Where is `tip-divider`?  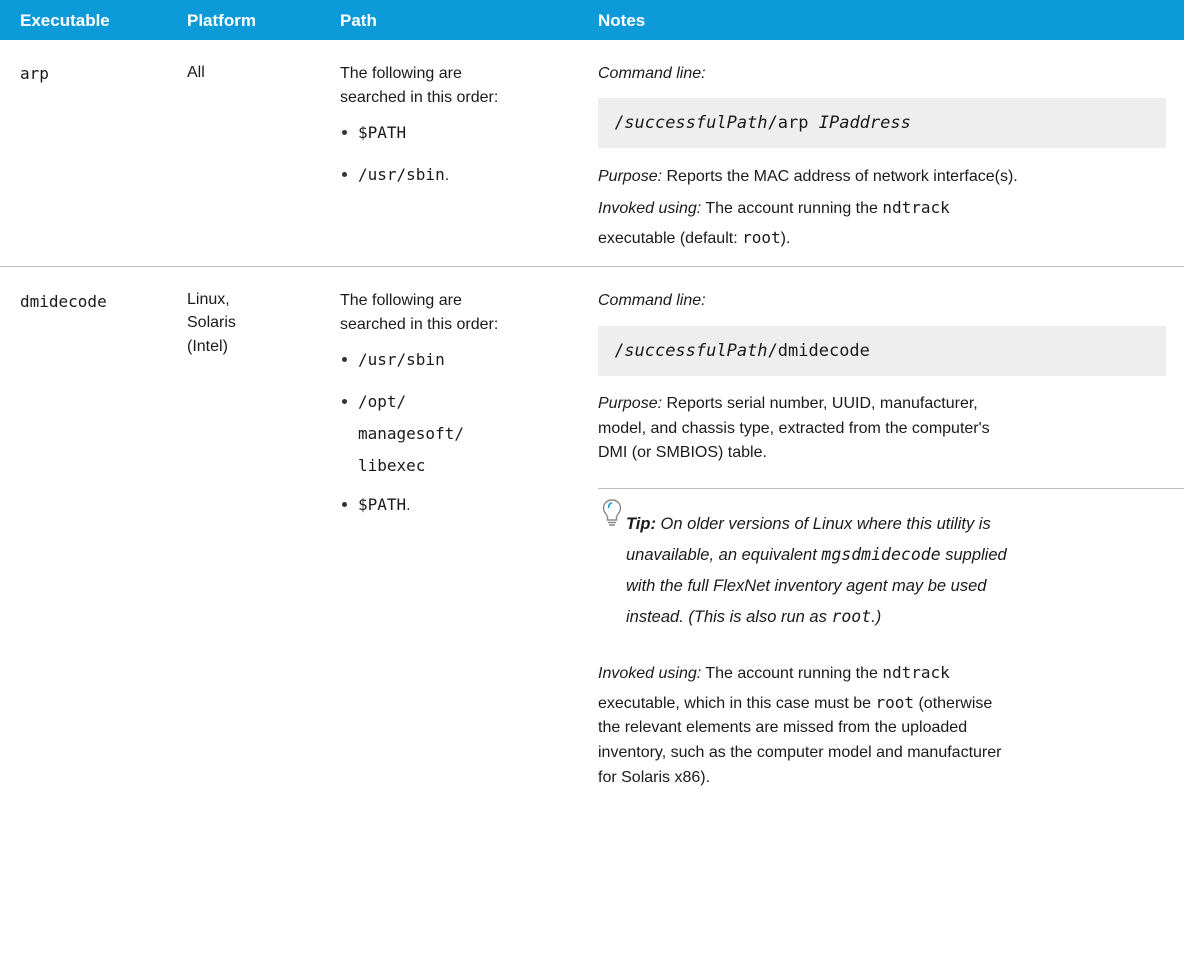 tip-divider is located at coordinates (891, 488).